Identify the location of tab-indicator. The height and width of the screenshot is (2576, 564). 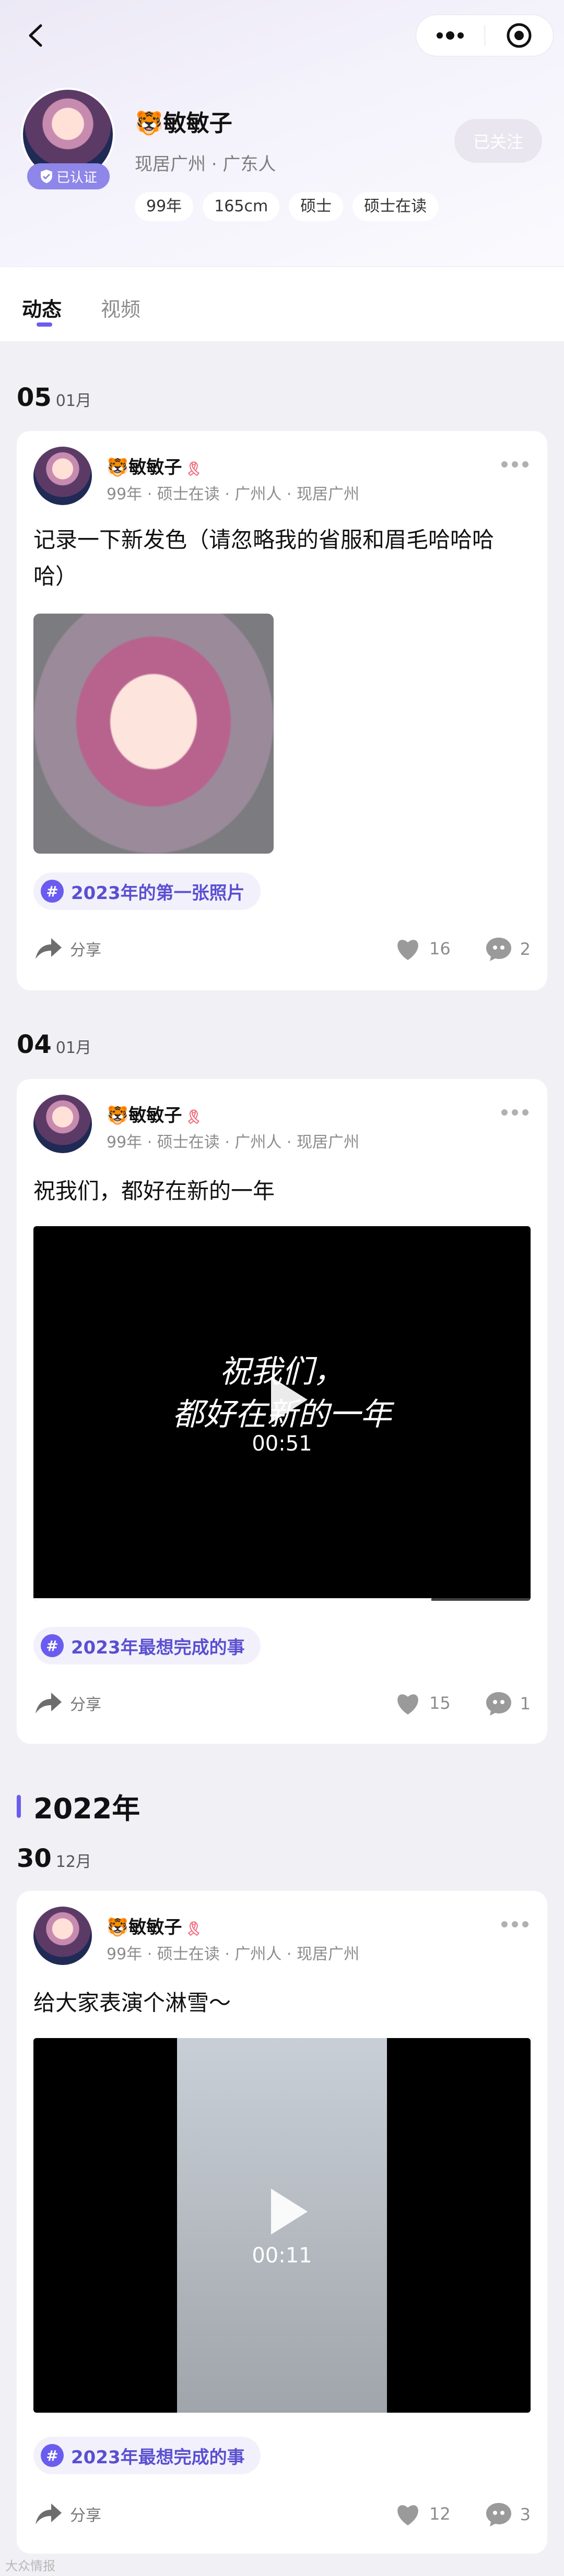
(45, 324).